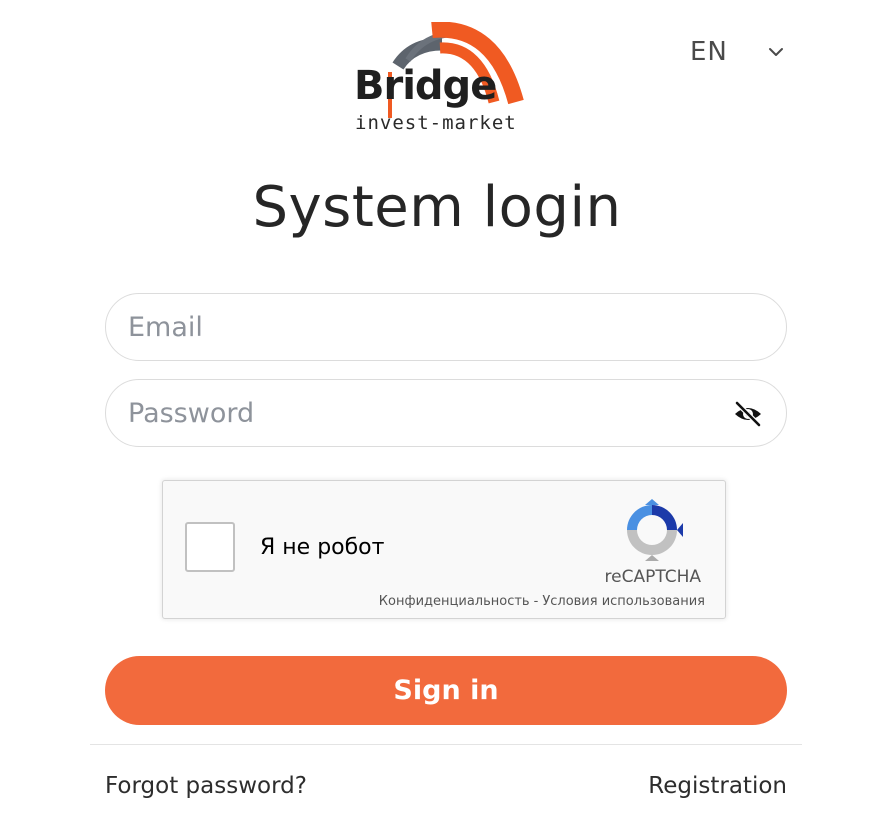 This screenshot has height=831, width=874. I want to click on privacy-link: Конфиденциальность, so click(454, 601).